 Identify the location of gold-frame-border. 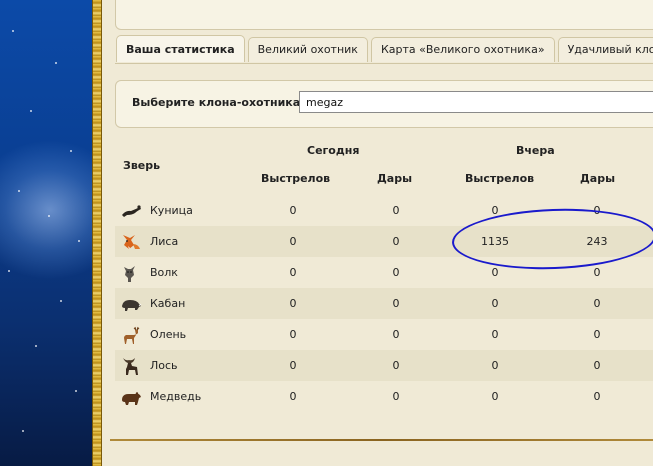
(97, 233).